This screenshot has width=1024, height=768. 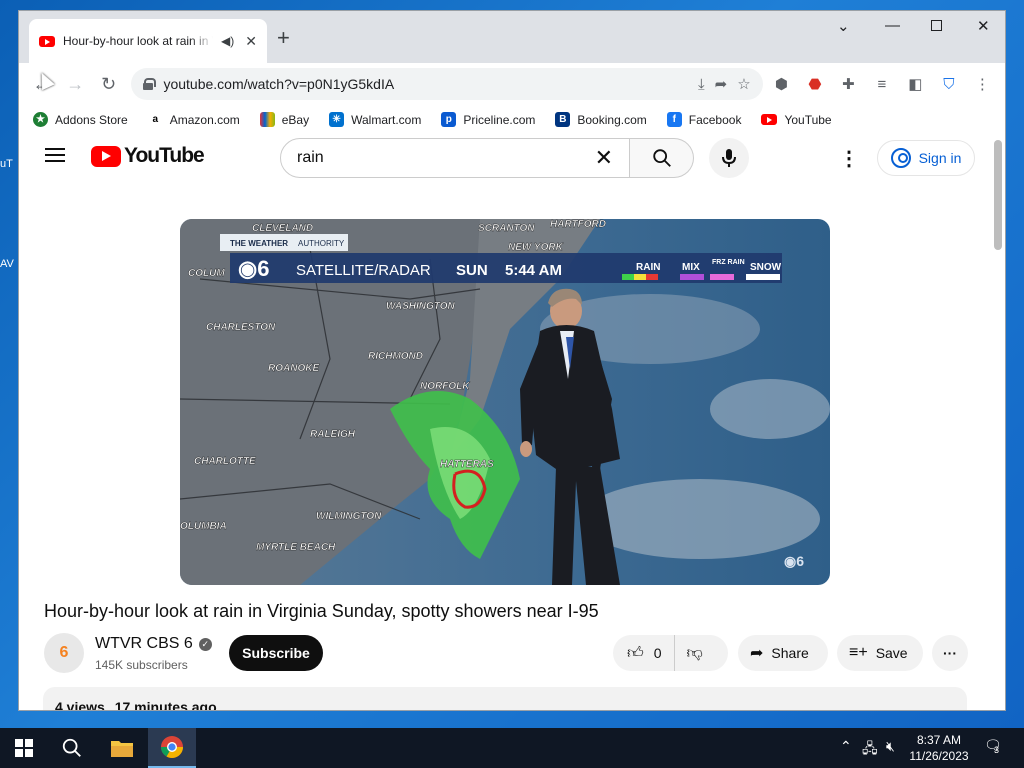 What do you see at coordinates (276, 653) in the screenshot?
I see `subscribe-button: Subscribe` at bounding box center [276, 653].